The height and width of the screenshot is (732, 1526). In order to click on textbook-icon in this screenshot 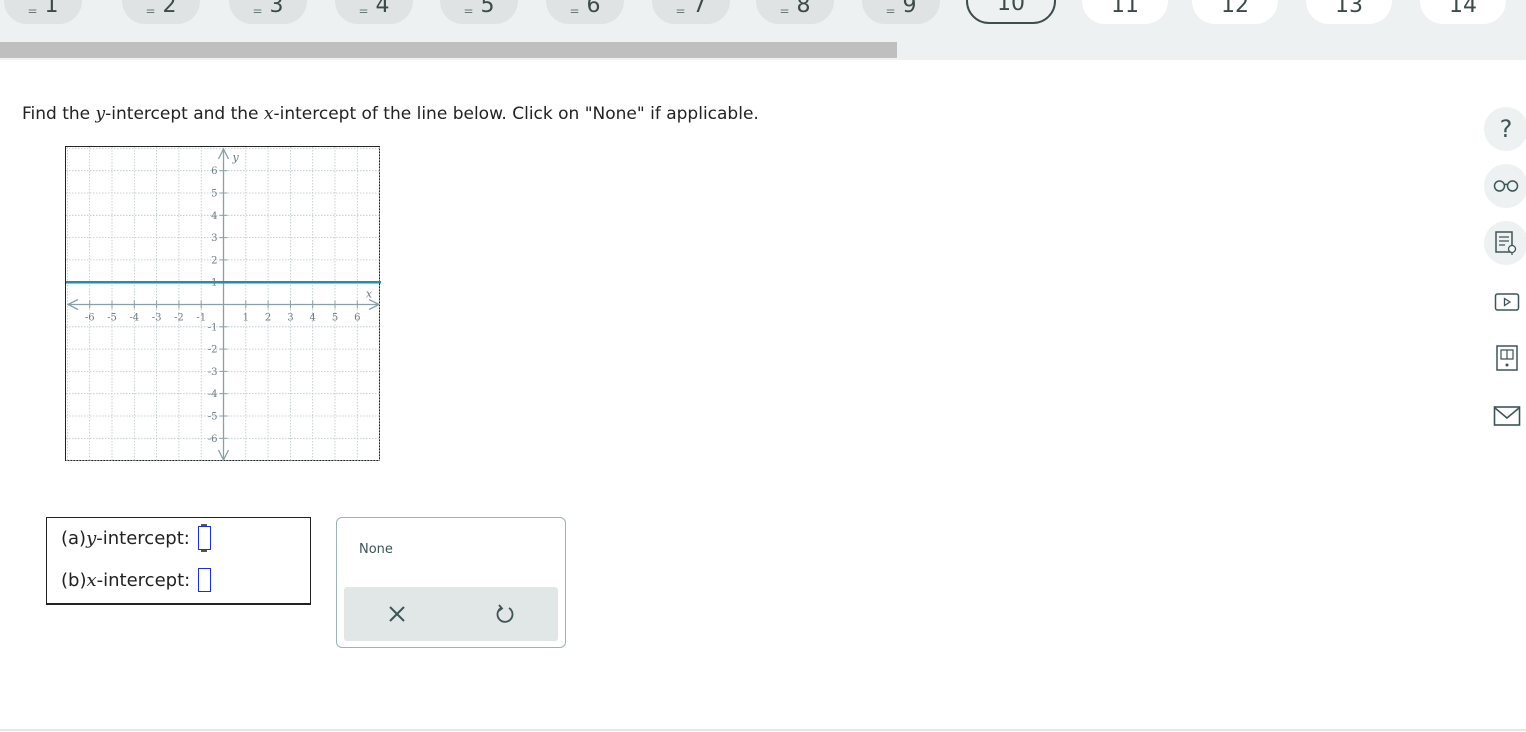, I will do `click(1507, 358)`.